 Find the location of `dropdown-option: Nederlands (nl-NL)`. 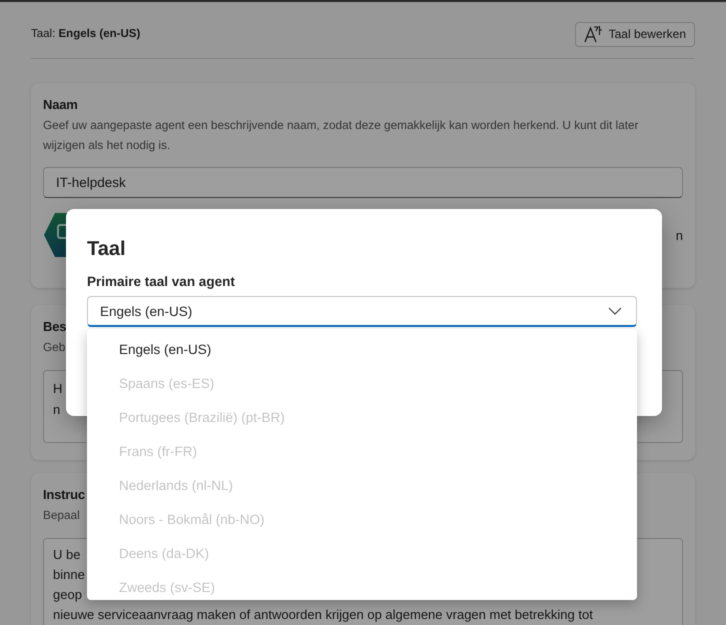

dropdown-option: Nederlands (nl-NL) is located at coordinates (362, 486).